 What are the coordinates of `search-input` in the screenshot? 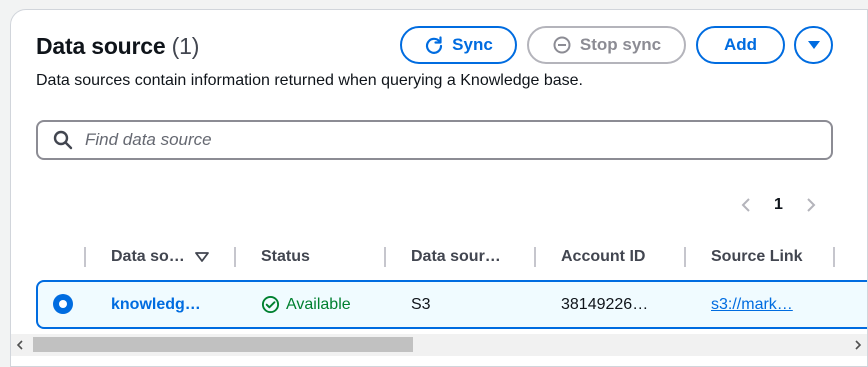 It's located at (435, 140).